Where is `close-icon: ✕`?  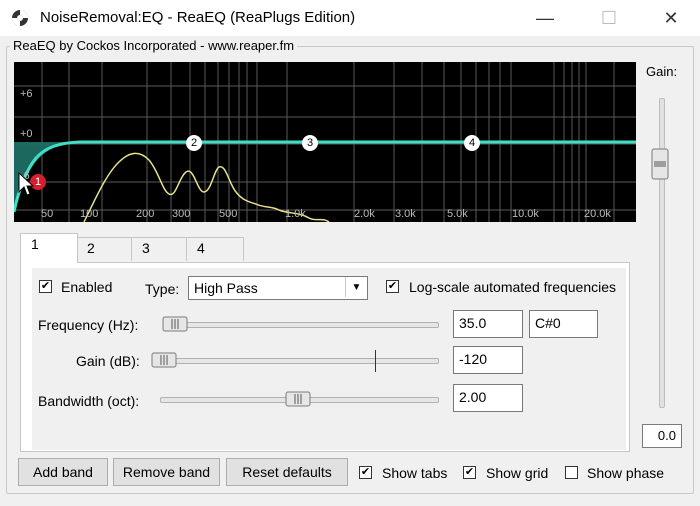
close-icon: ✕ is located at coordinates (671, 17).